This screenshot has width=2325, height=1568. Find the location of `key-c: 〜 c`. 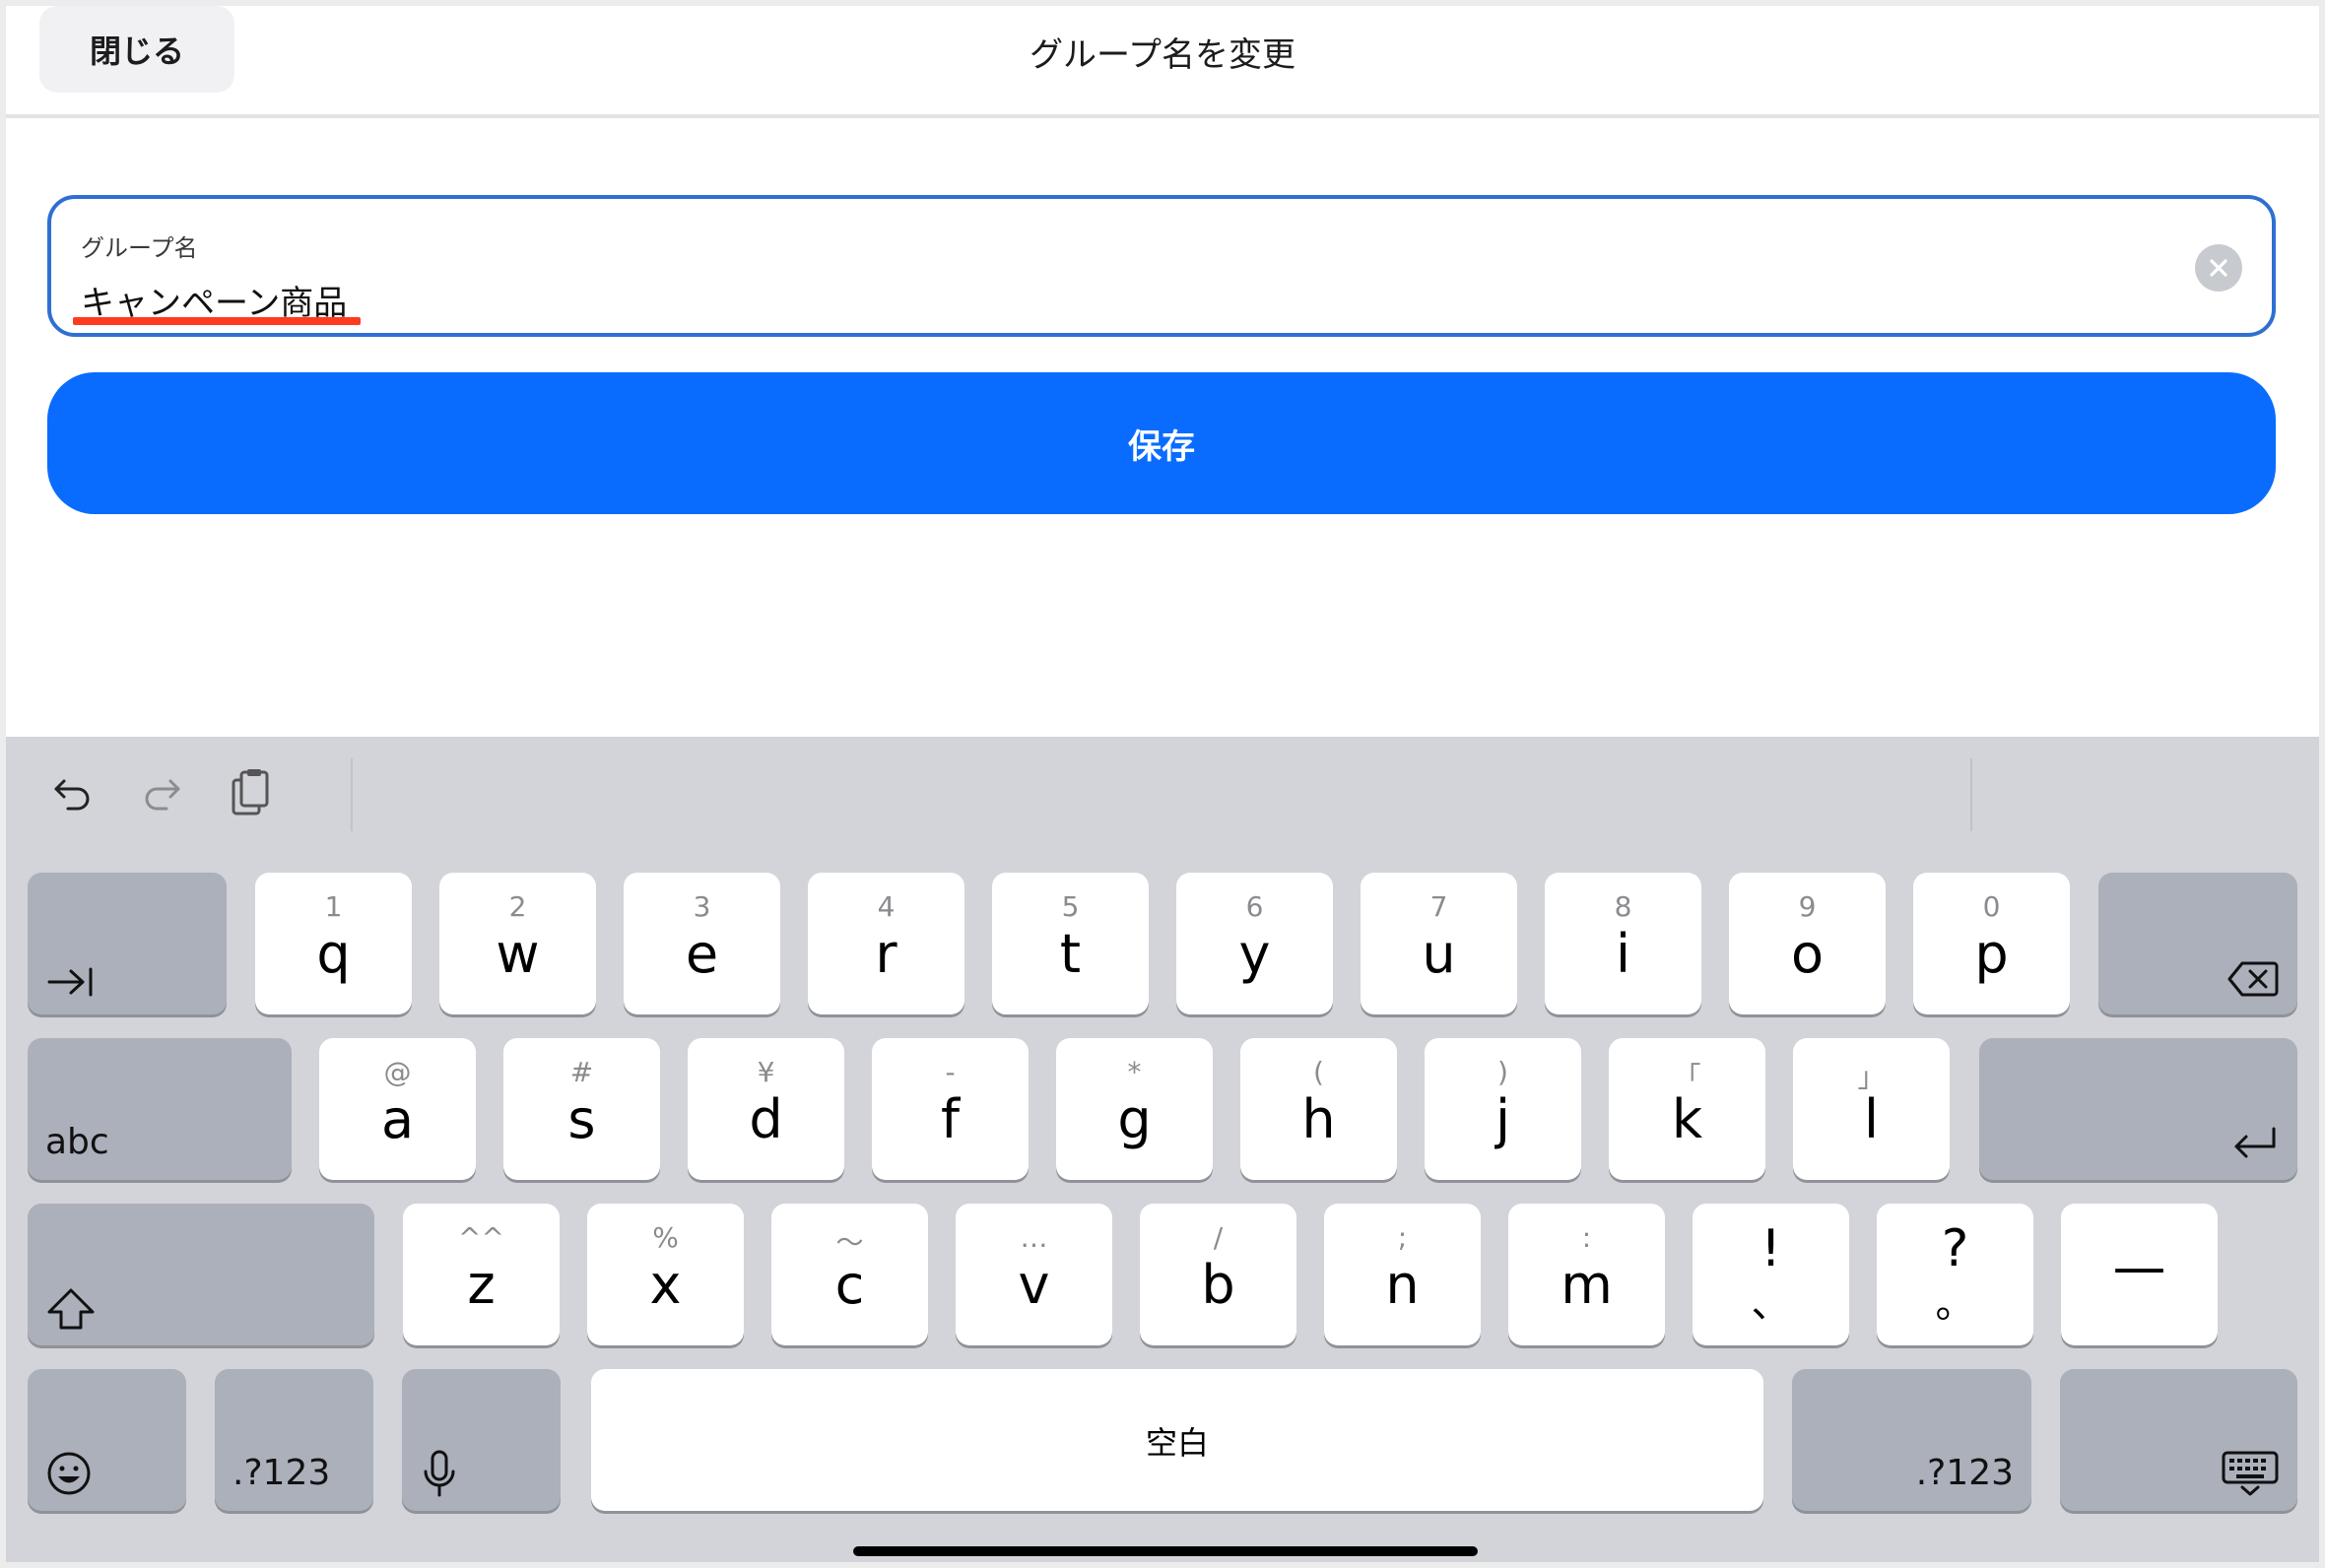

key-c: 〜 c is located at coordinates (850, 1275).